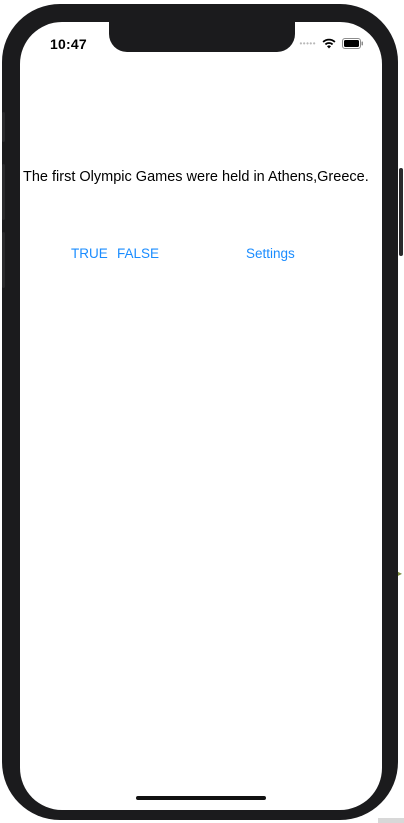 The width and height of the screenshot is (404, 823). I want to click on volume-down-button, so click(3, 260).